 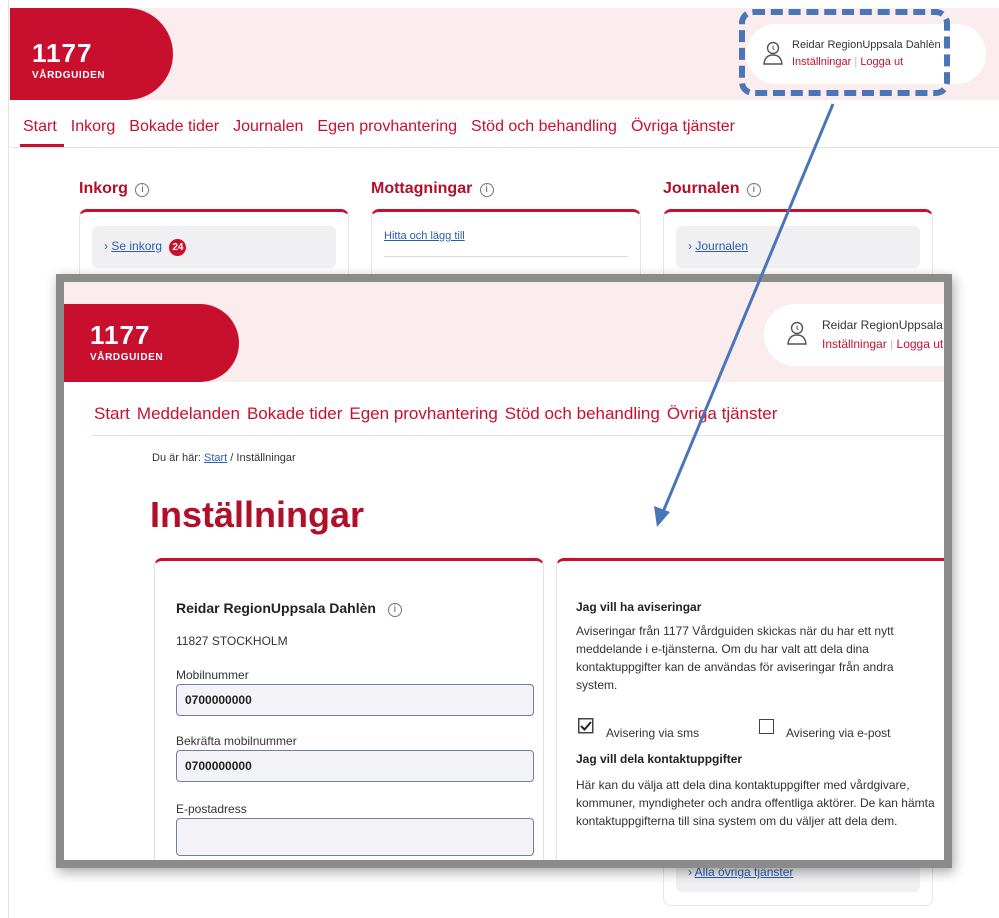 I want to click on notifications-heading: Jag vill ha aviseringar, so click(x=639, y=607).